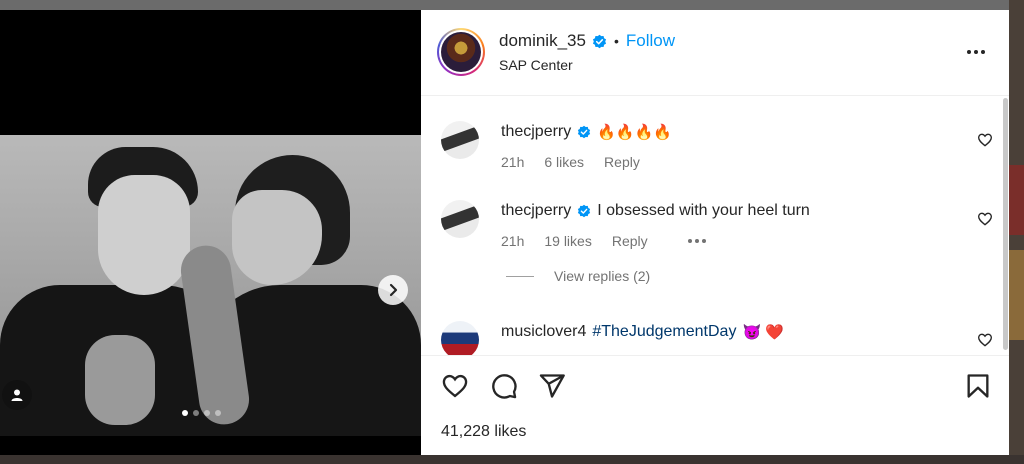 This screenshot has width=1024, height=464. I want to click on post-actions: 41,228 likes, so click(715, 405).